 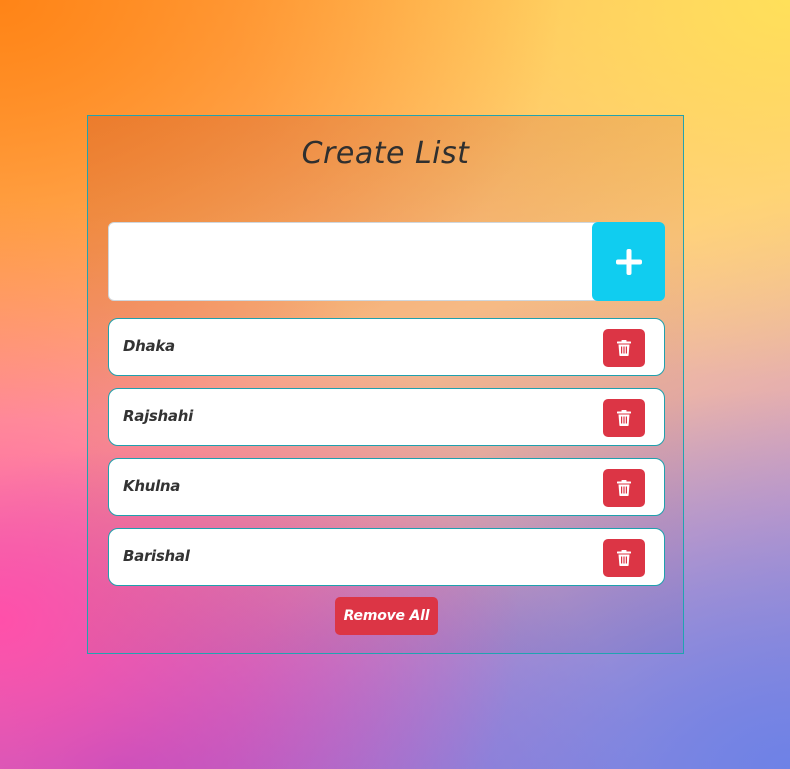 What do you see at coordinates (385, 153) in the screenshot?
I see `page-title: Create List` at bounding box center [385, 153].